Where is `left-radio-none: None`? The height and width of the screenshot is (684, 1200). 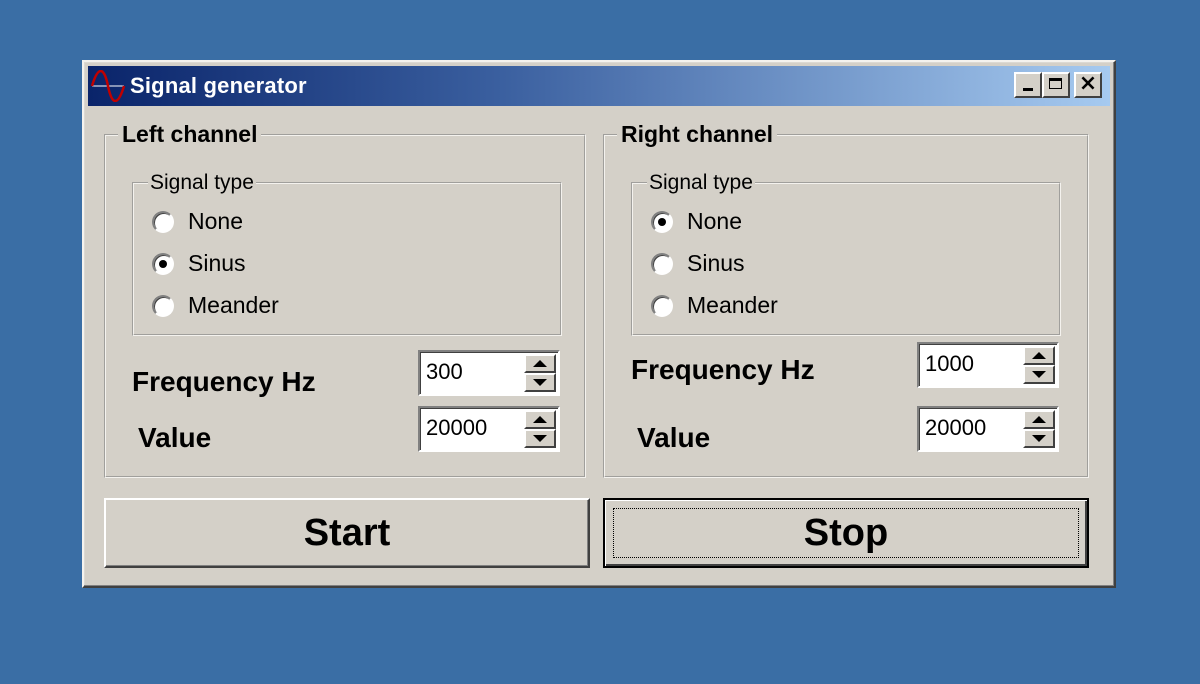
left-radio-none: None is located at coordinates (197, 221).